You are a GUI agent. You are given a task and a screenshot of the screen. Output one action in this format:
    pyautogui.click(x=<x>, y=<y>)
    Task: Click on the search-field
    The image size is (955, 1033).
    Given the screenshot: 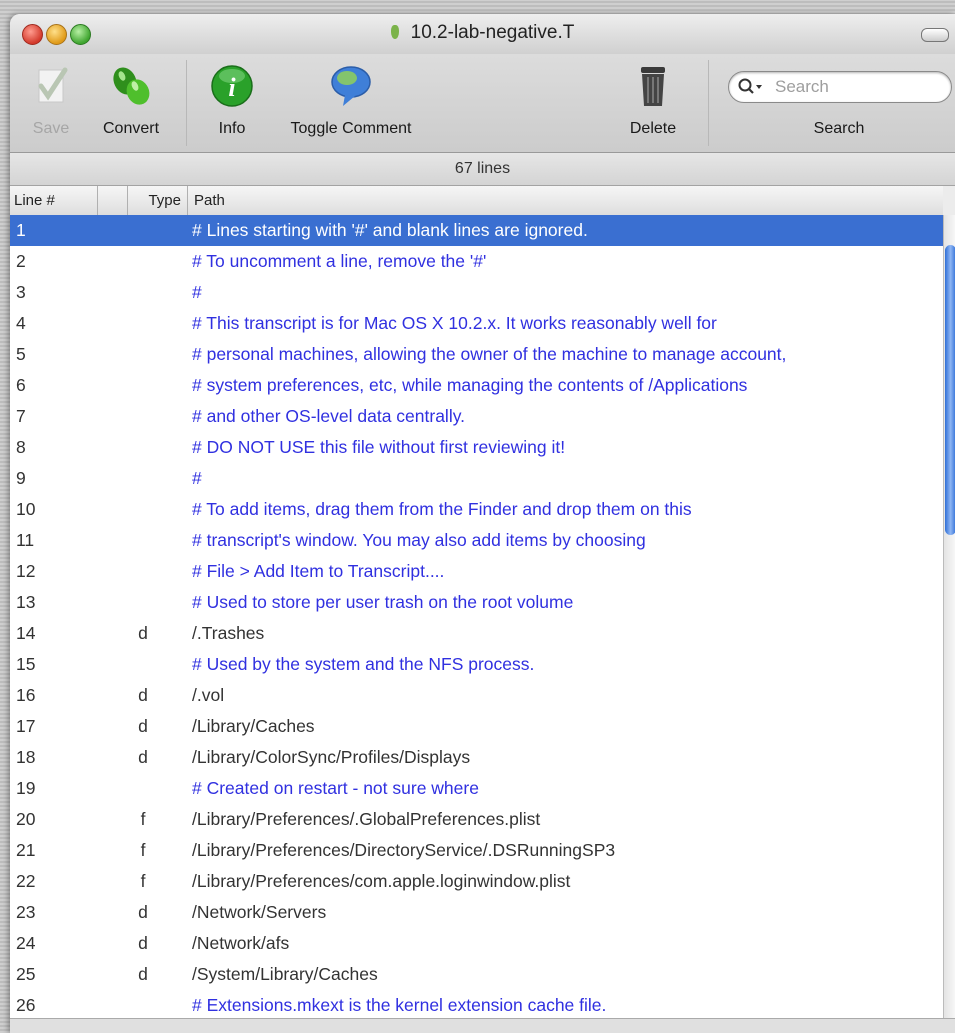 What is the action you would take?
    pyautogui.click(x=840, y=87)
    